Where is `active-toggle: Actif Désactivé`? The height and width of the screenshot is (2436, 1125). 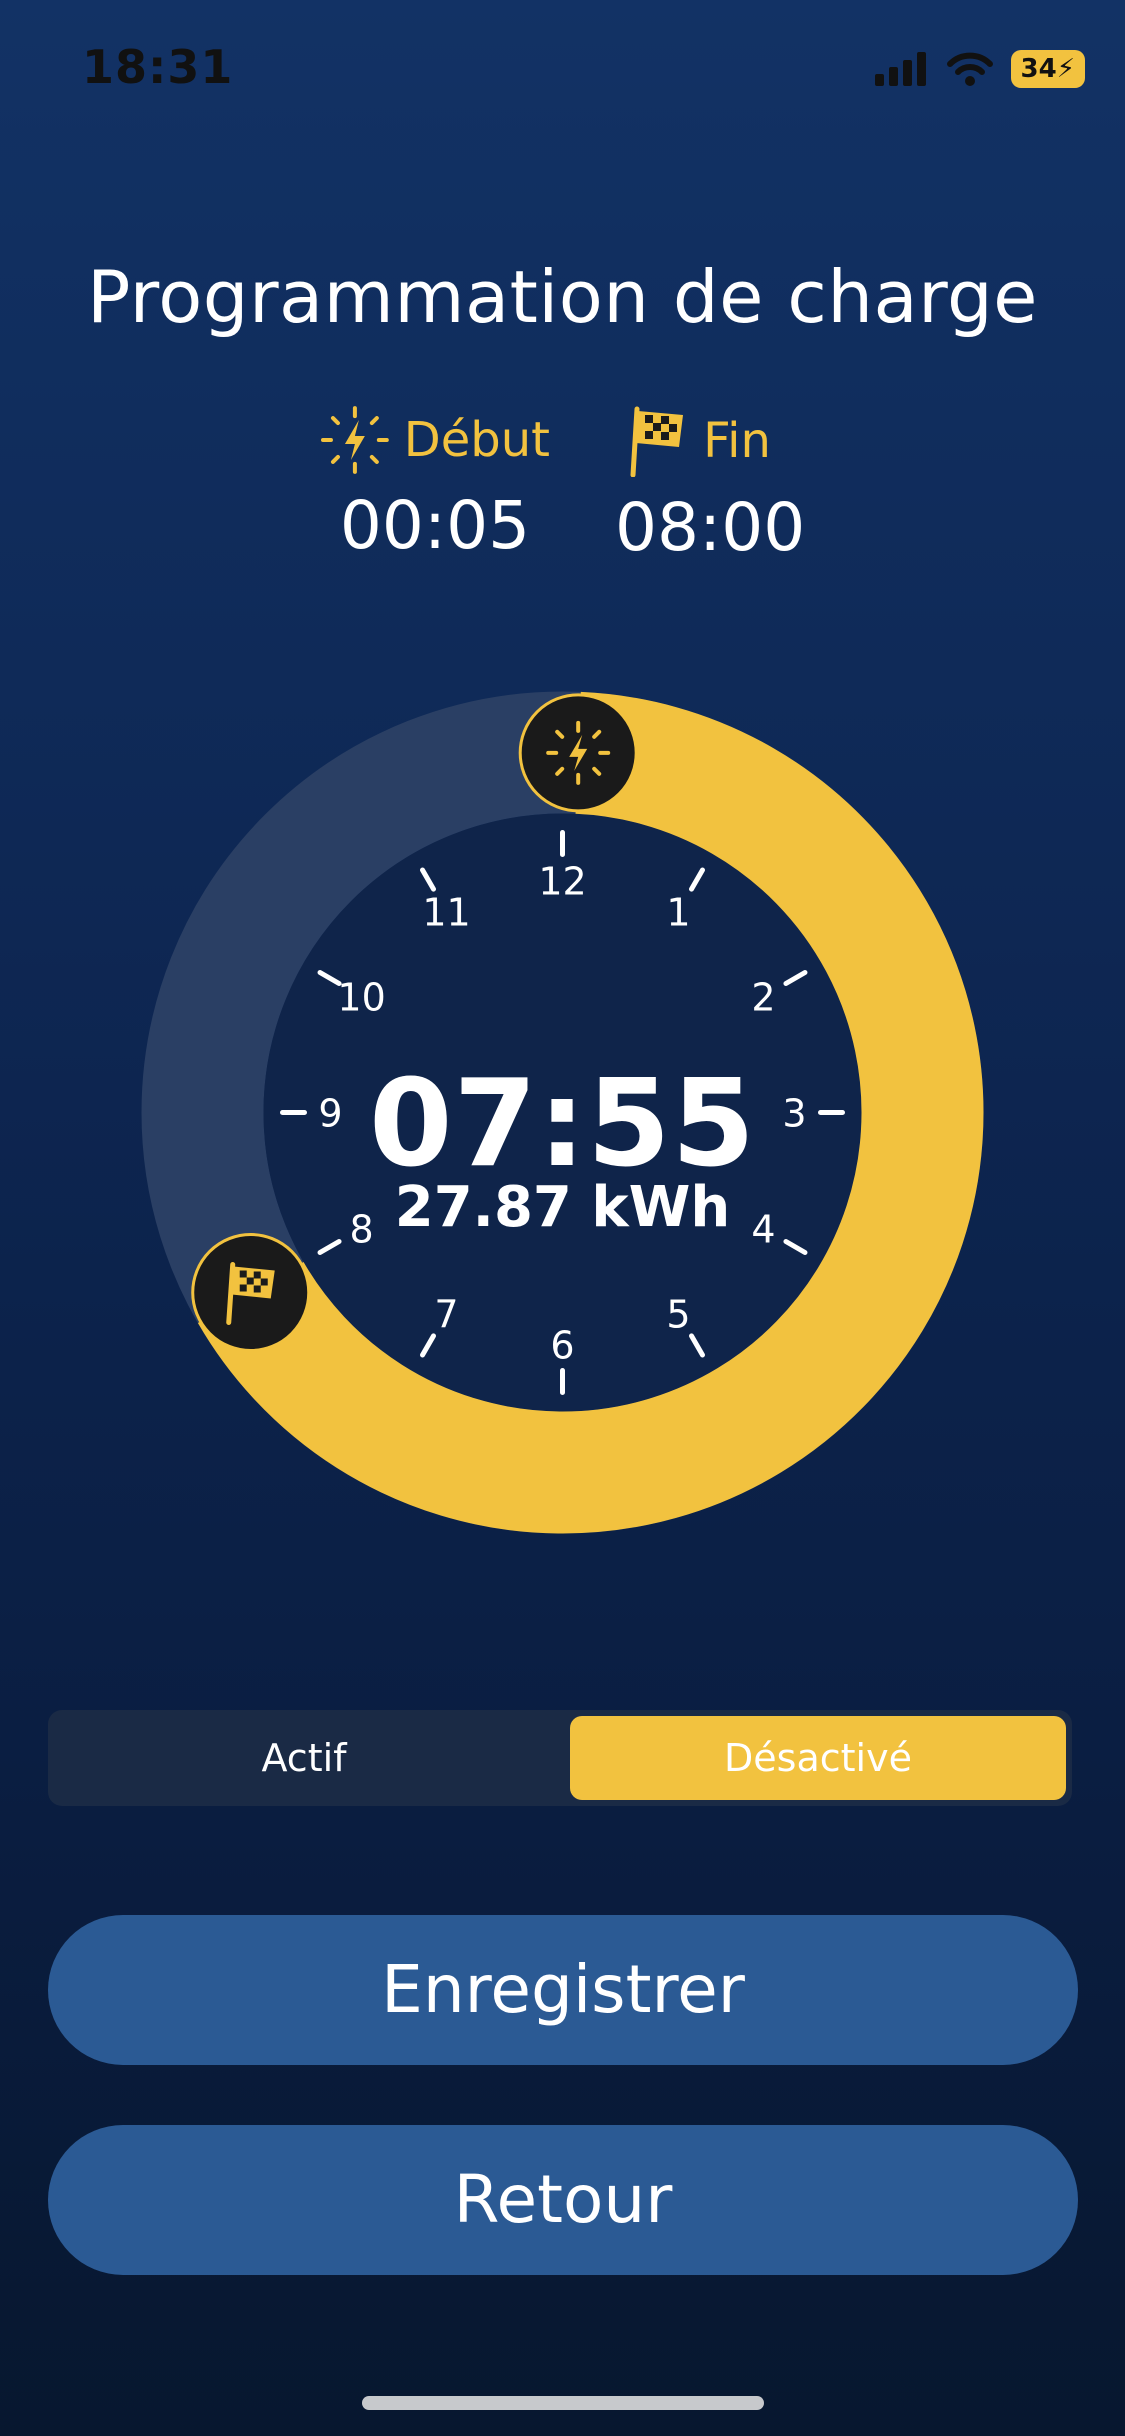
active-toggle: Actif Désactivé is located at coordinates (560, 1758).